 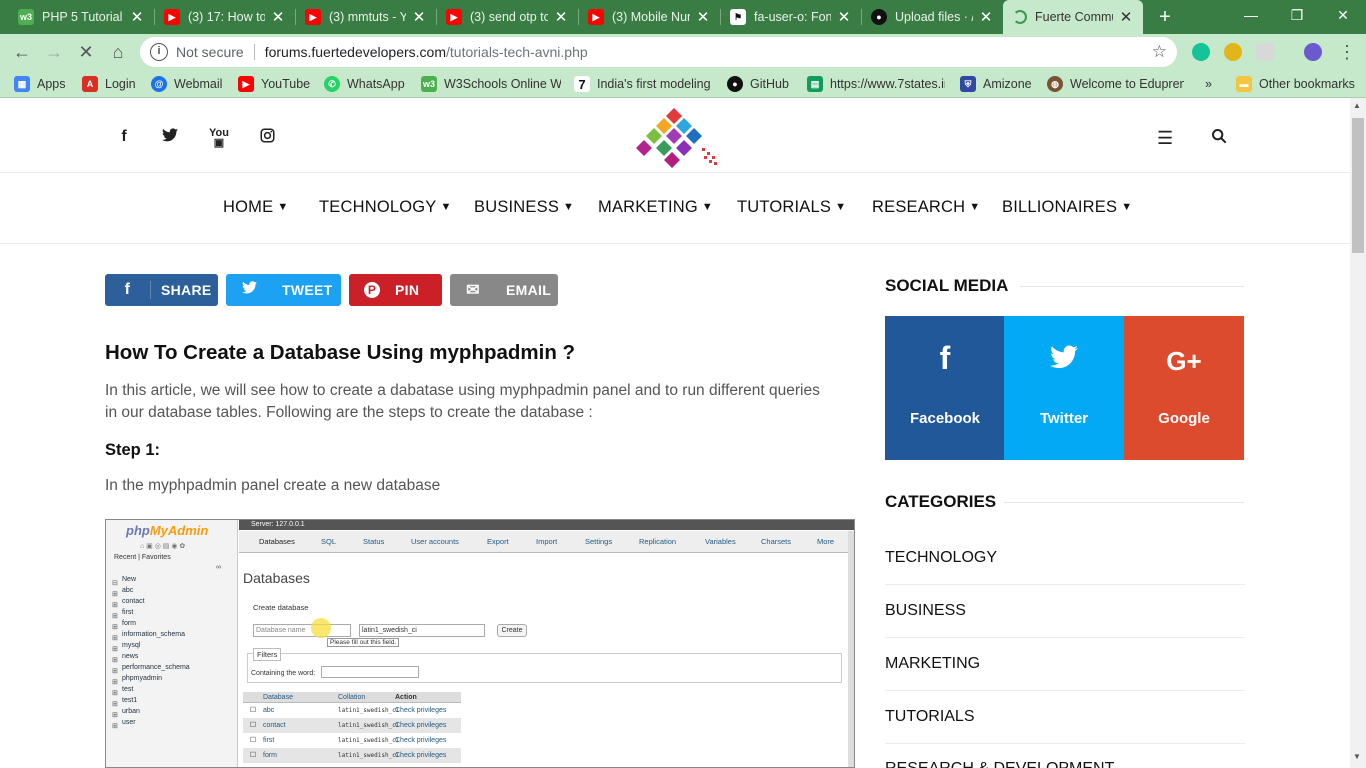 I want to click on pma-database-name-input: Database name, so click(x=302, y=630).